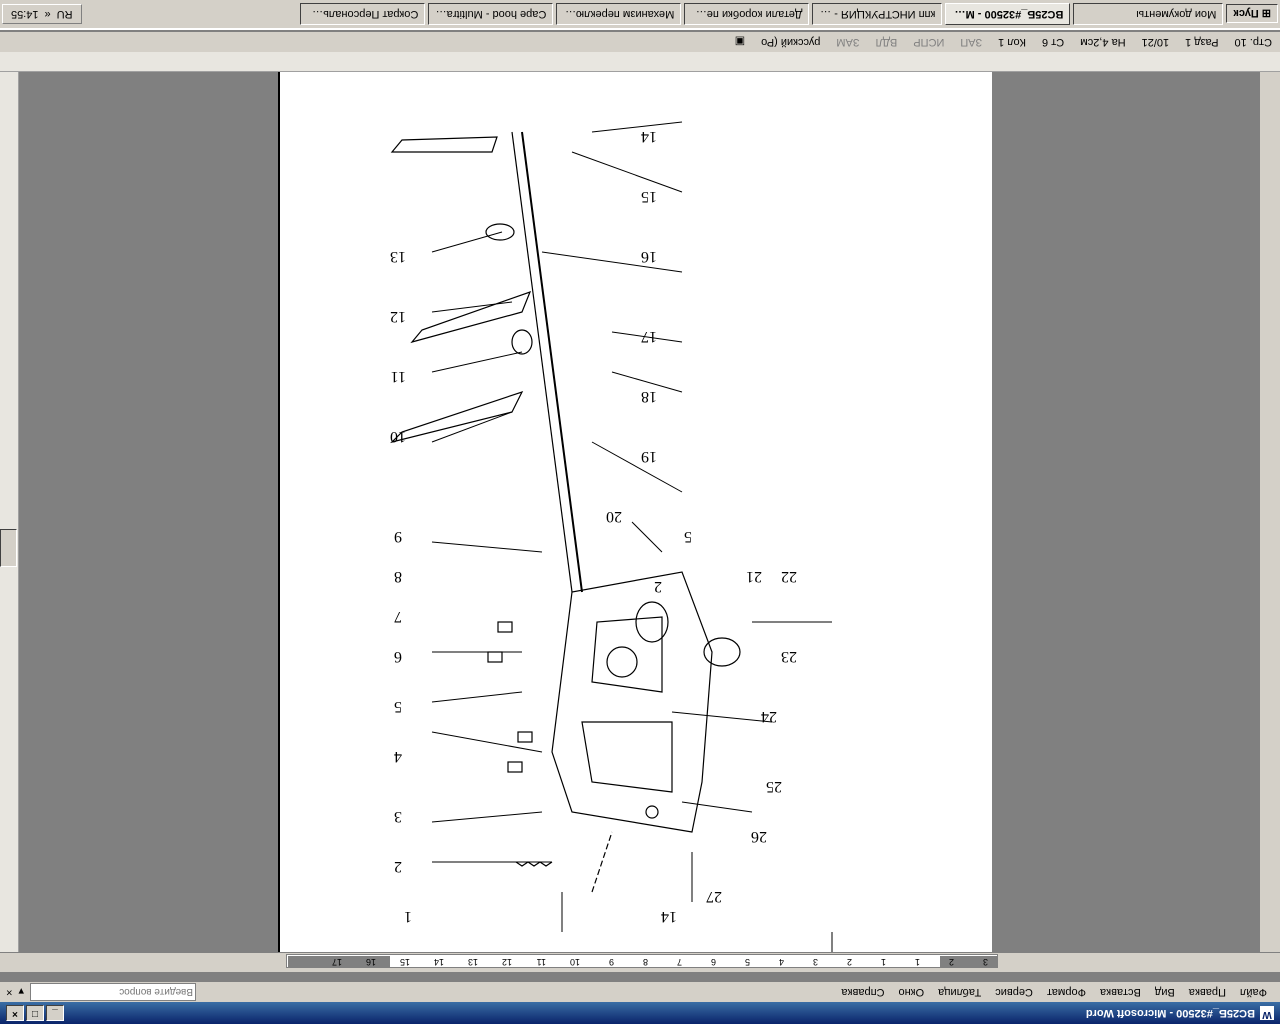  Describe the element at coordinates (622, 662) in the screenshot. I see `cover-boss` at that location.